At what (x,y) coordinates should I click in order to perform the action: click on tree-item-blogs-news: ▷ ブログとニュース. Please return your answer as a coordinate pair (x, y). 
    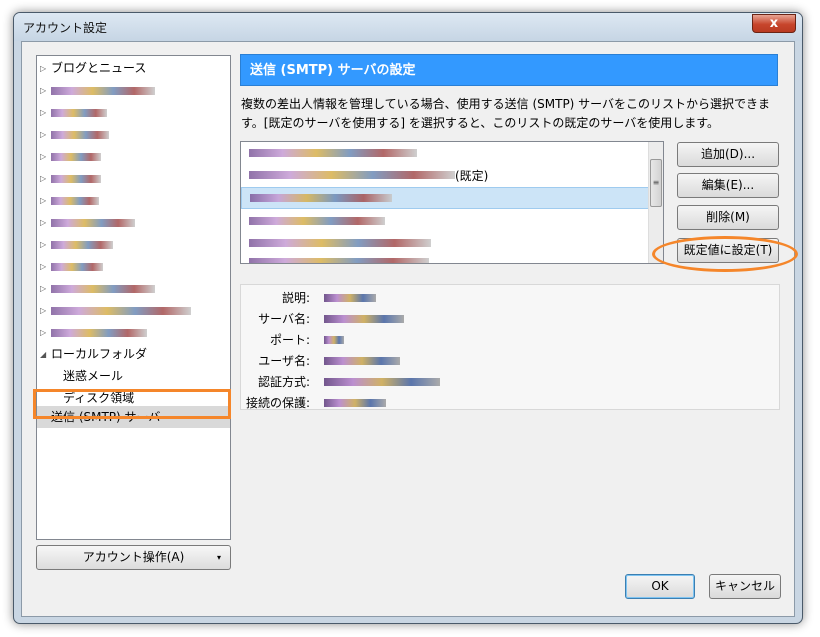
    Looking at the image, I should click on (133, 68).